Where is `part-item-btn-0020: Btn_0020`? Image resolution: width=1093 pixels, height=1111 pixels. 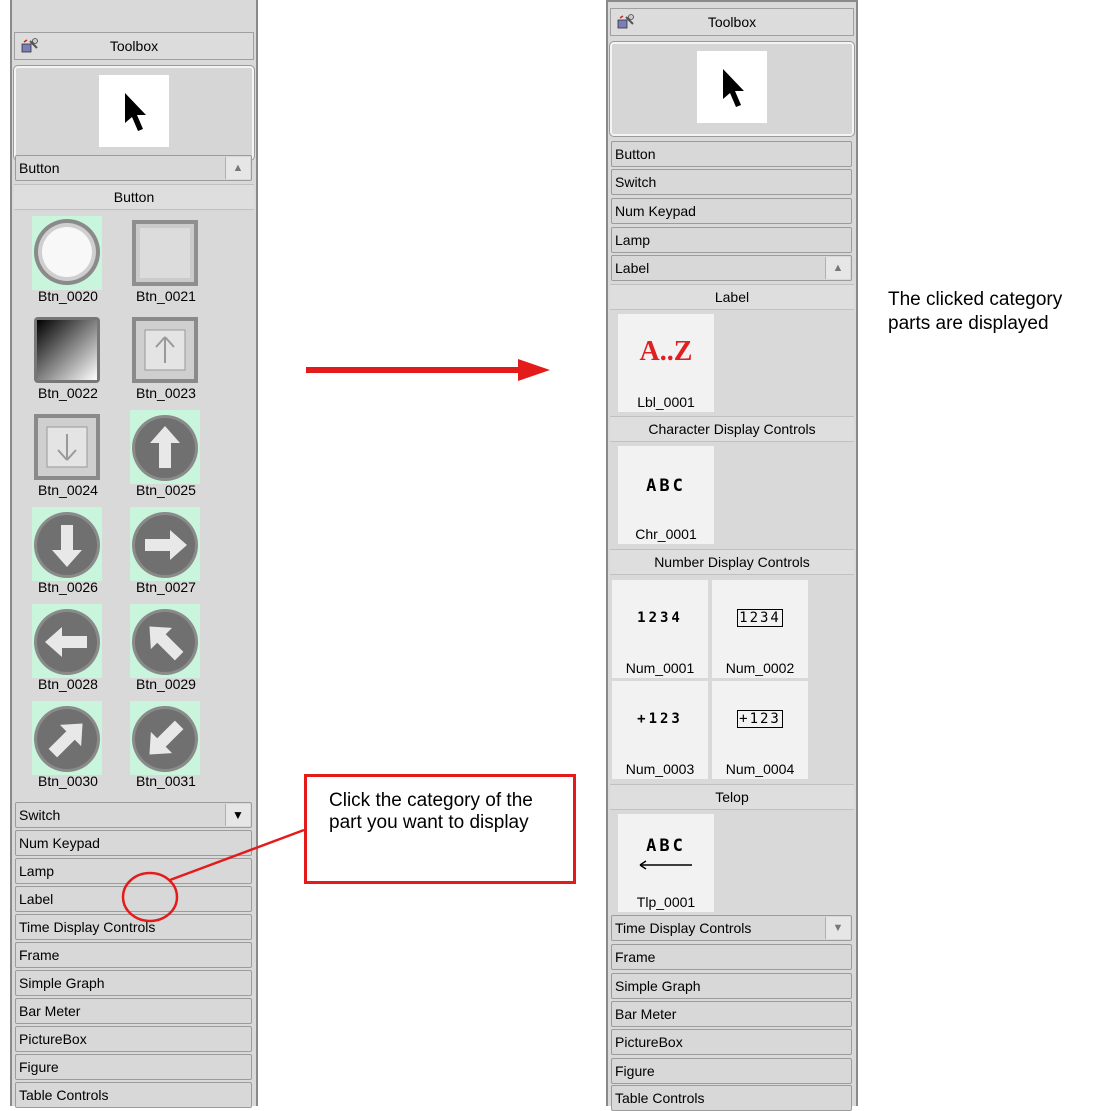 part-item-btn-0020: Btn_0020 is located at coordinates (63, 260).